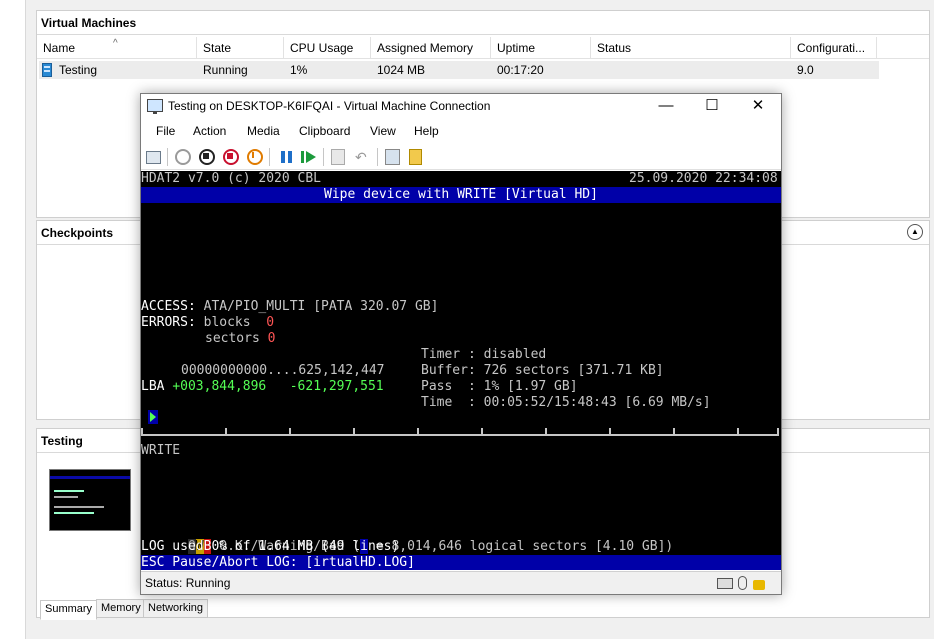 The width and height of the screenshot is (934, 639). I want to click on vm-cpu: 1%, so click(299, 70).